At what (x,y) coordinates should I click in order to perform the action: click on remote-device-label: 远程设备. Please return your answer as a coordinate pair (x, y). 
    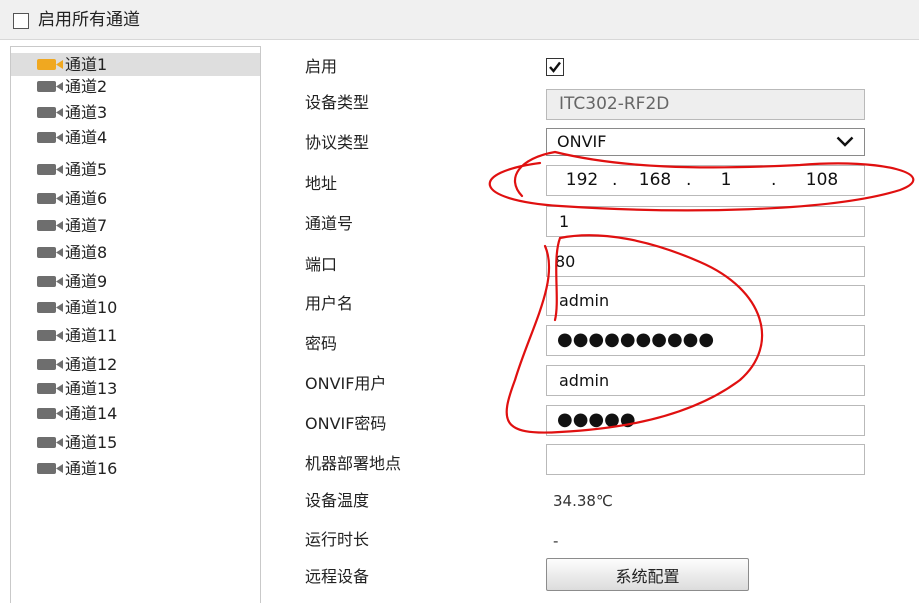
    Looking at the image, I should click on (337, 576).